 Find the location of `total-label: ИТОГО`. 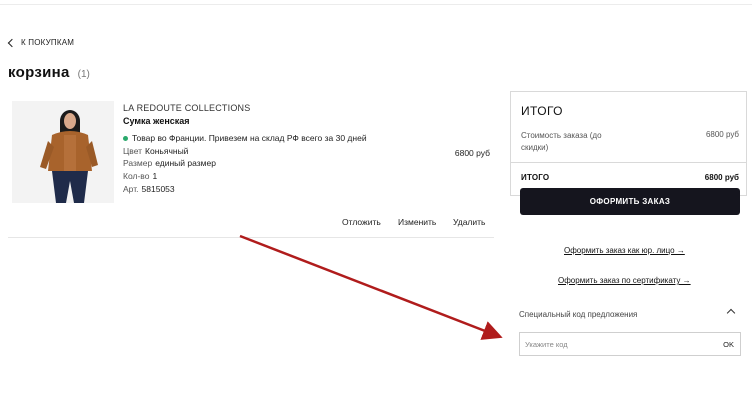

total-label: ИТОГО is located at coordinates (535, 177).